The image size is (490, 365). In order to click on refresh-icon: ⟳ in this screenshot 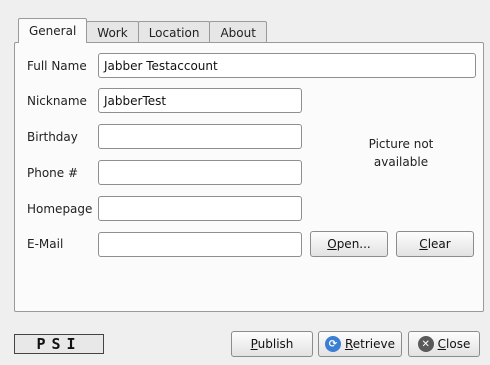, I will do `click(332, 344)`.